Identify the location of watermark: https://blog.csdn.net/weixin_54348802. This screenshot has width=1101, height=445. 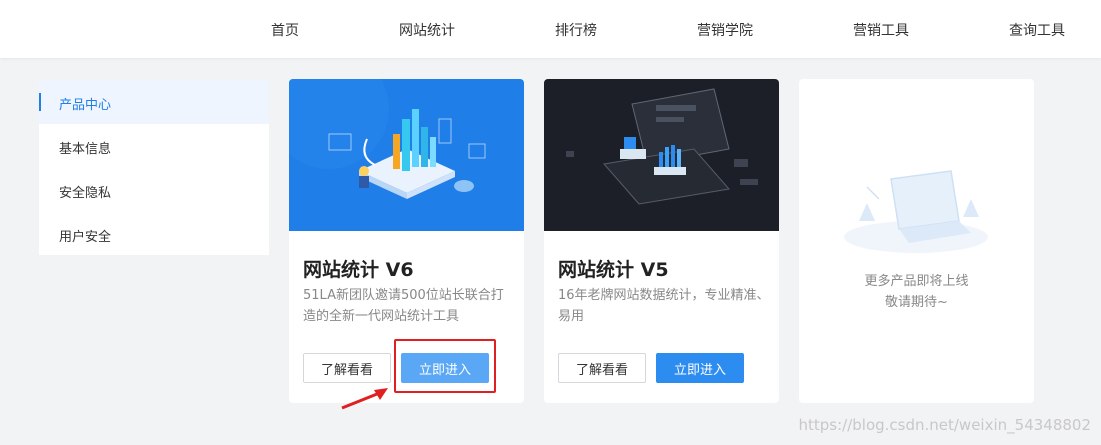
(944, 425).